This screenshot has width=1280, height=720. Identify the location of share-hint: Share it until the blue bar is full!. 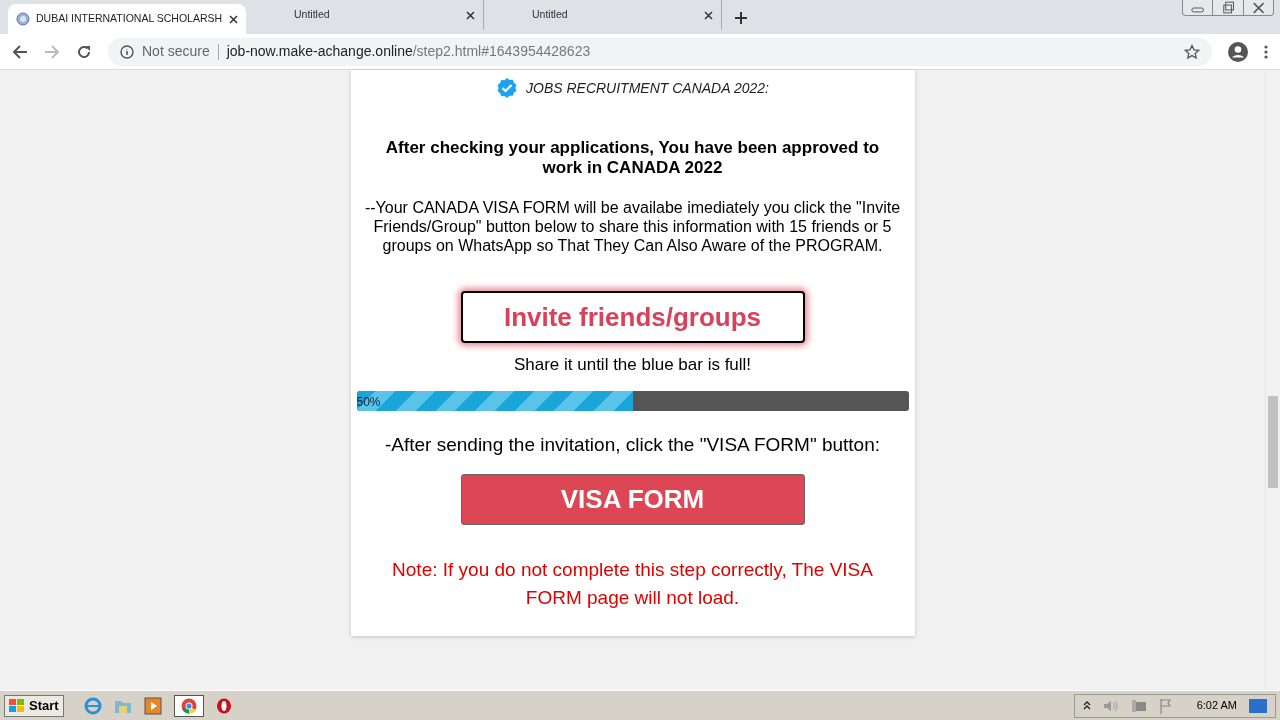
(632, 365).